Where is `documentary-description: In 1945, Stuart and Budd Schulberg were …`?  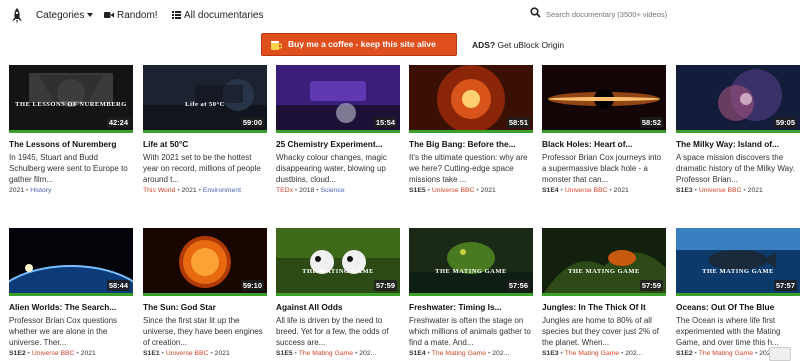 documentary-description: In 1945, Stuart and Budd Schulberg were … is located at coordinates (68, 168).